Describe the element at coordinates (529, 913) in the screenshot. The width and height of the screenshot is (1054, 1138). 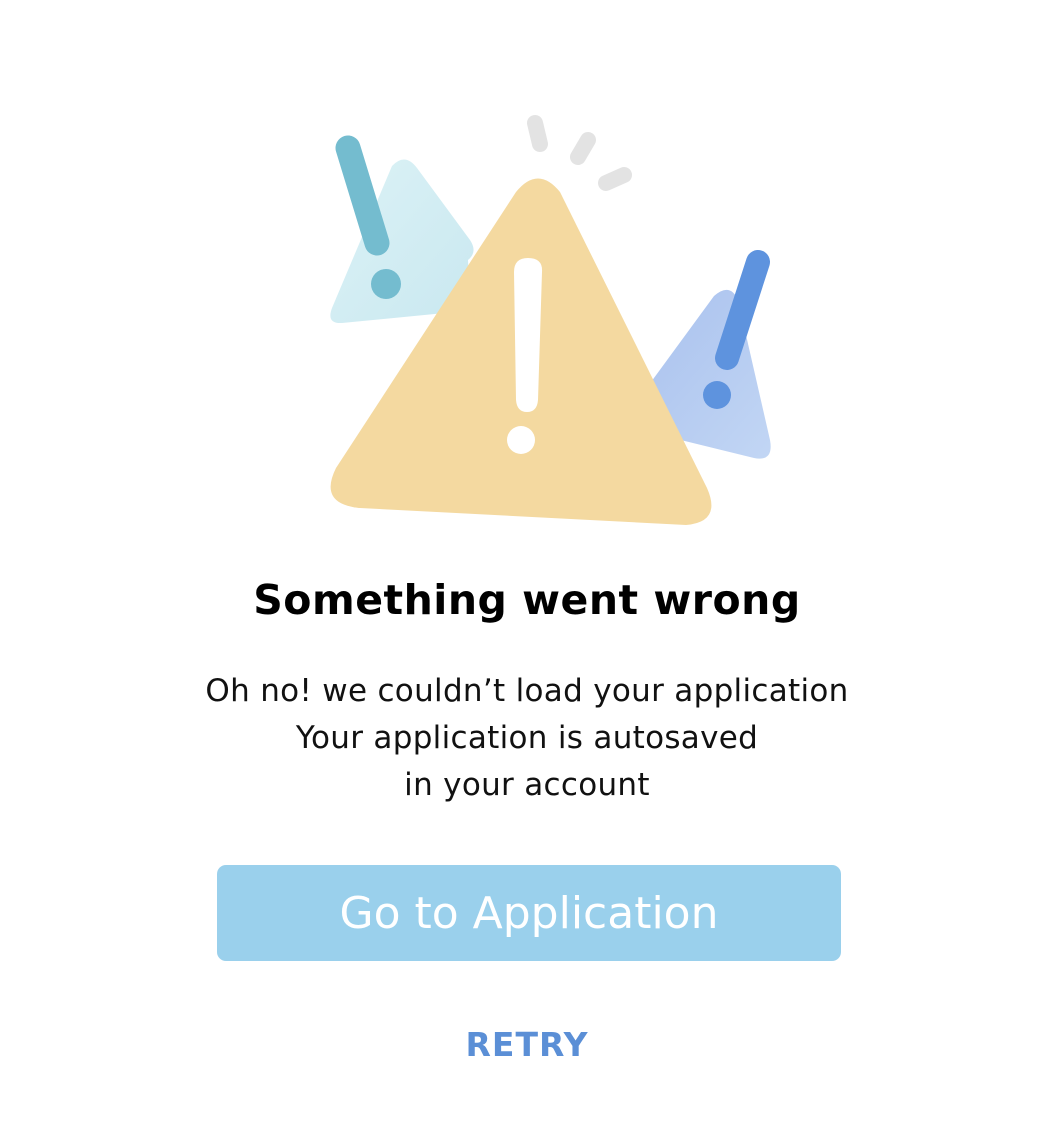
I see `go-to-application-button: Go to Application` at that location.